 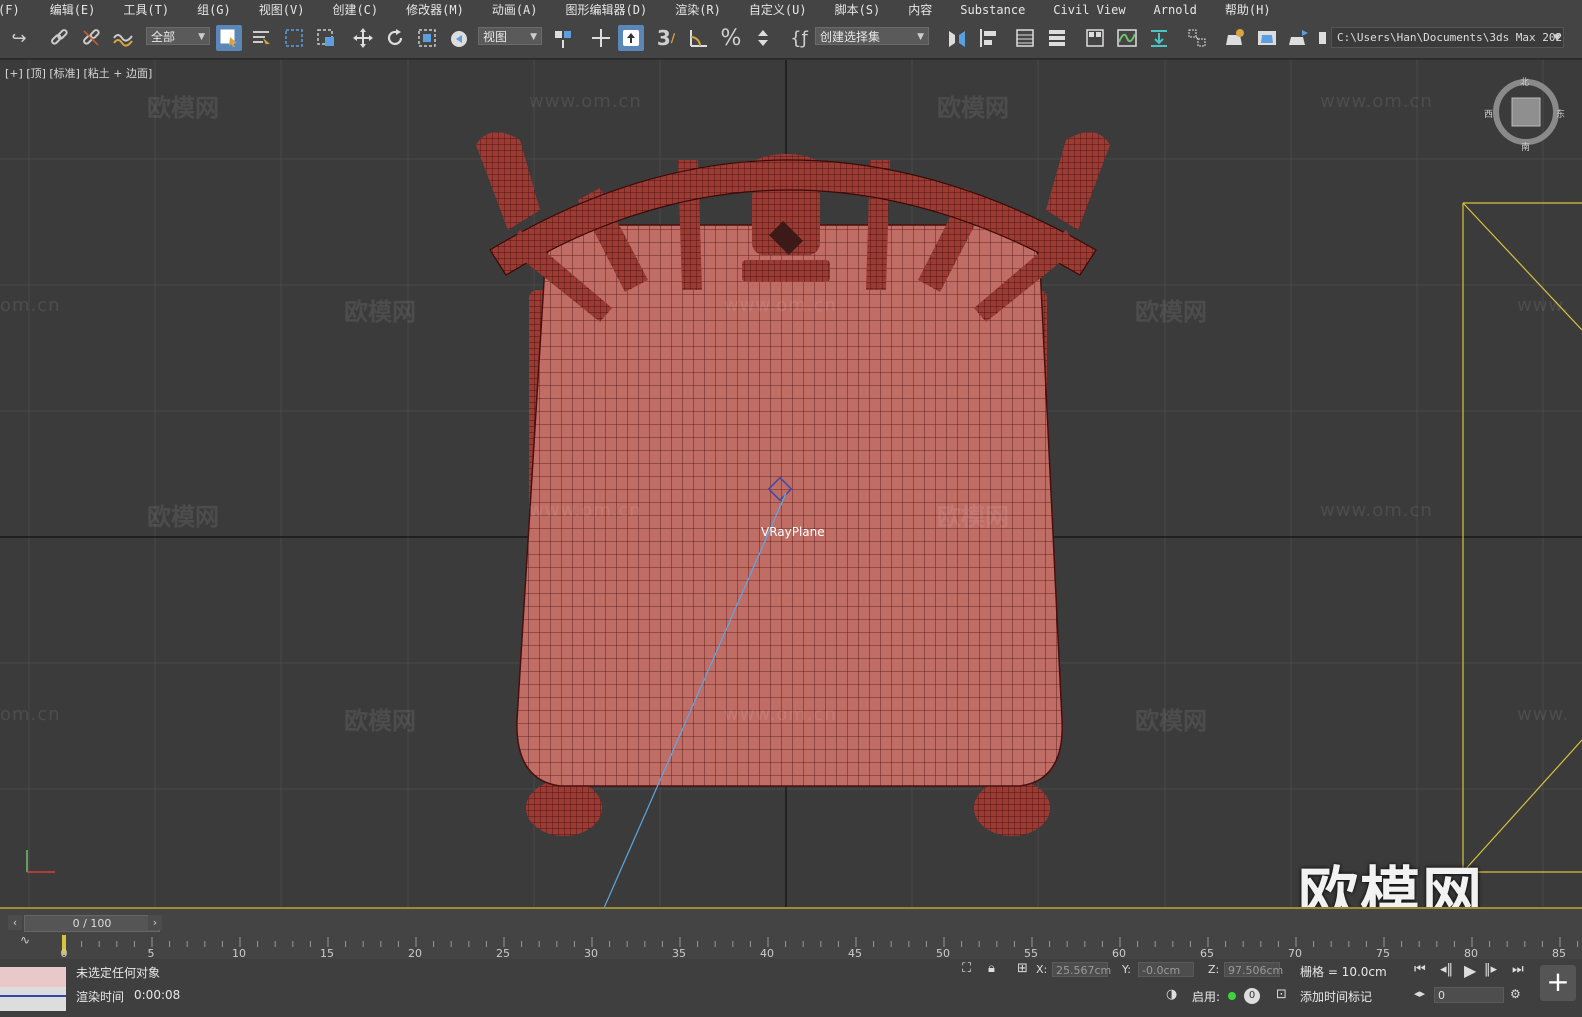 I want to click on bind-space-warp-icon, so click(x=123, y=38).